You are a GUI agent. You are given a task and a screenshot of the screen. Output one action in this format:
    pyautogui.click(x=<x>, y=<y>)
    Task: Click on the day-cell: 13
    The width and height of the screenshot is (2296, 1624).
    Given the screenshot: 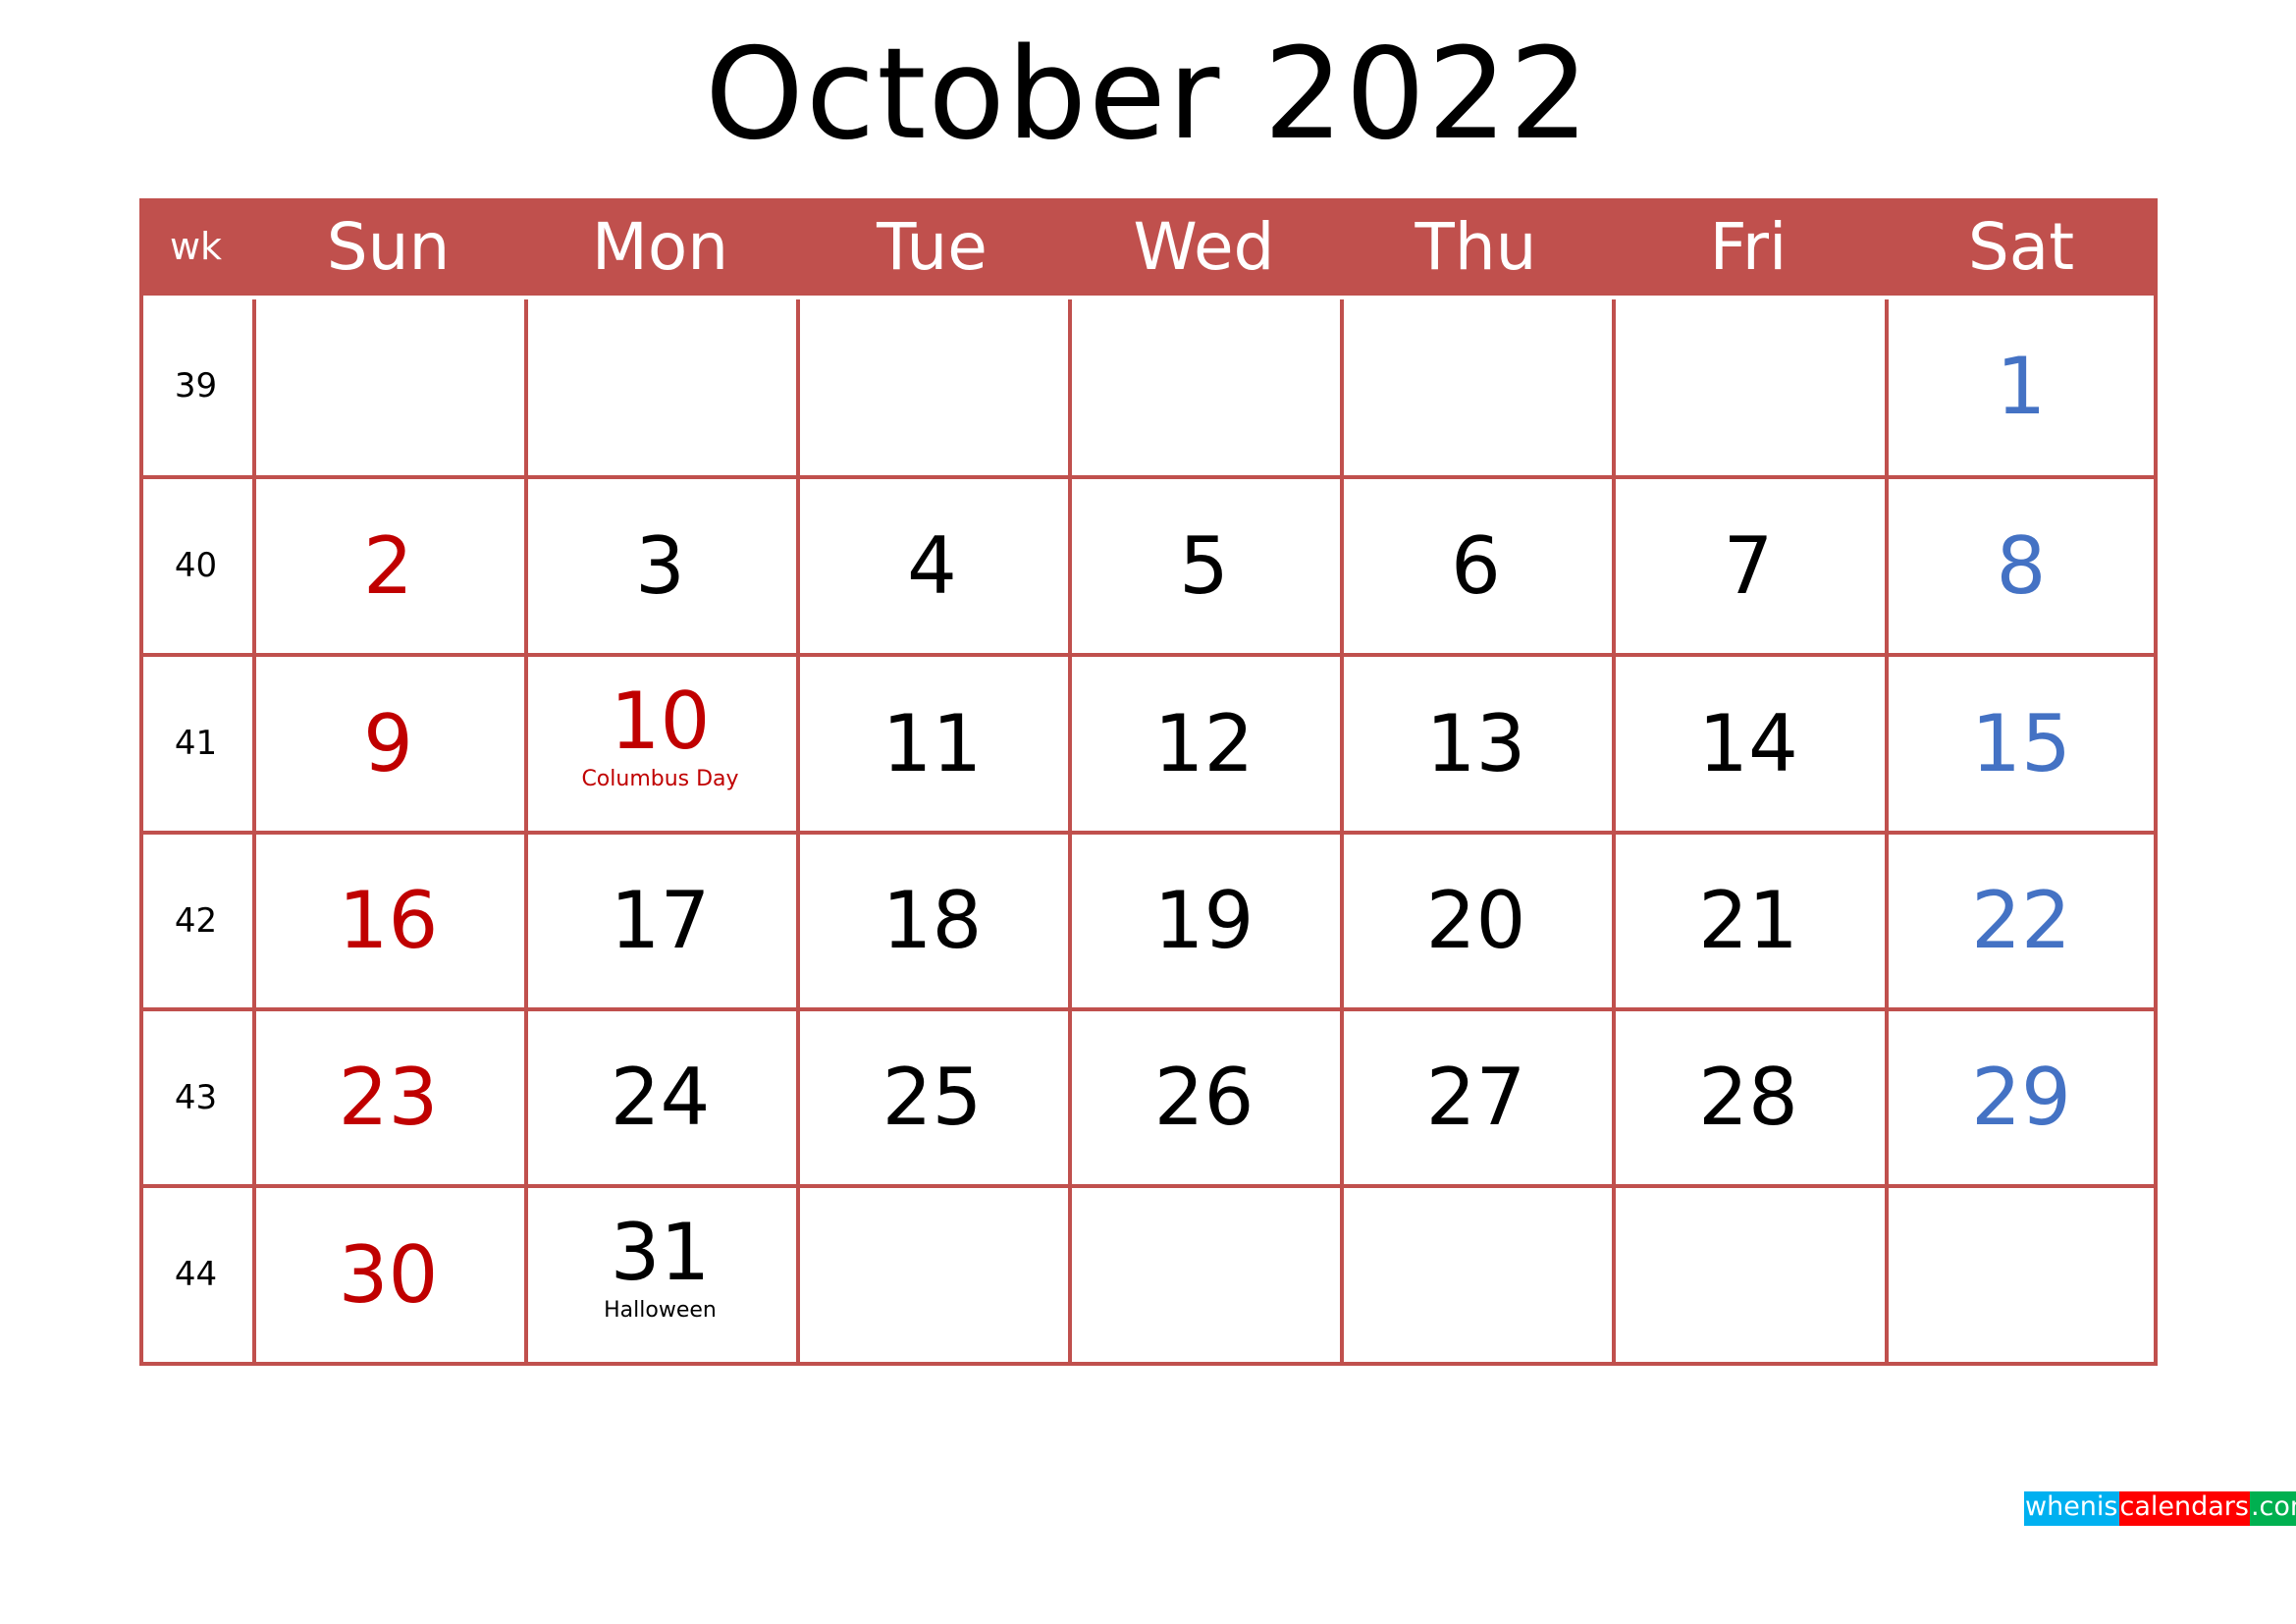 What is the action you would take?
    pyautogui.click(x=1476, y=744)
    